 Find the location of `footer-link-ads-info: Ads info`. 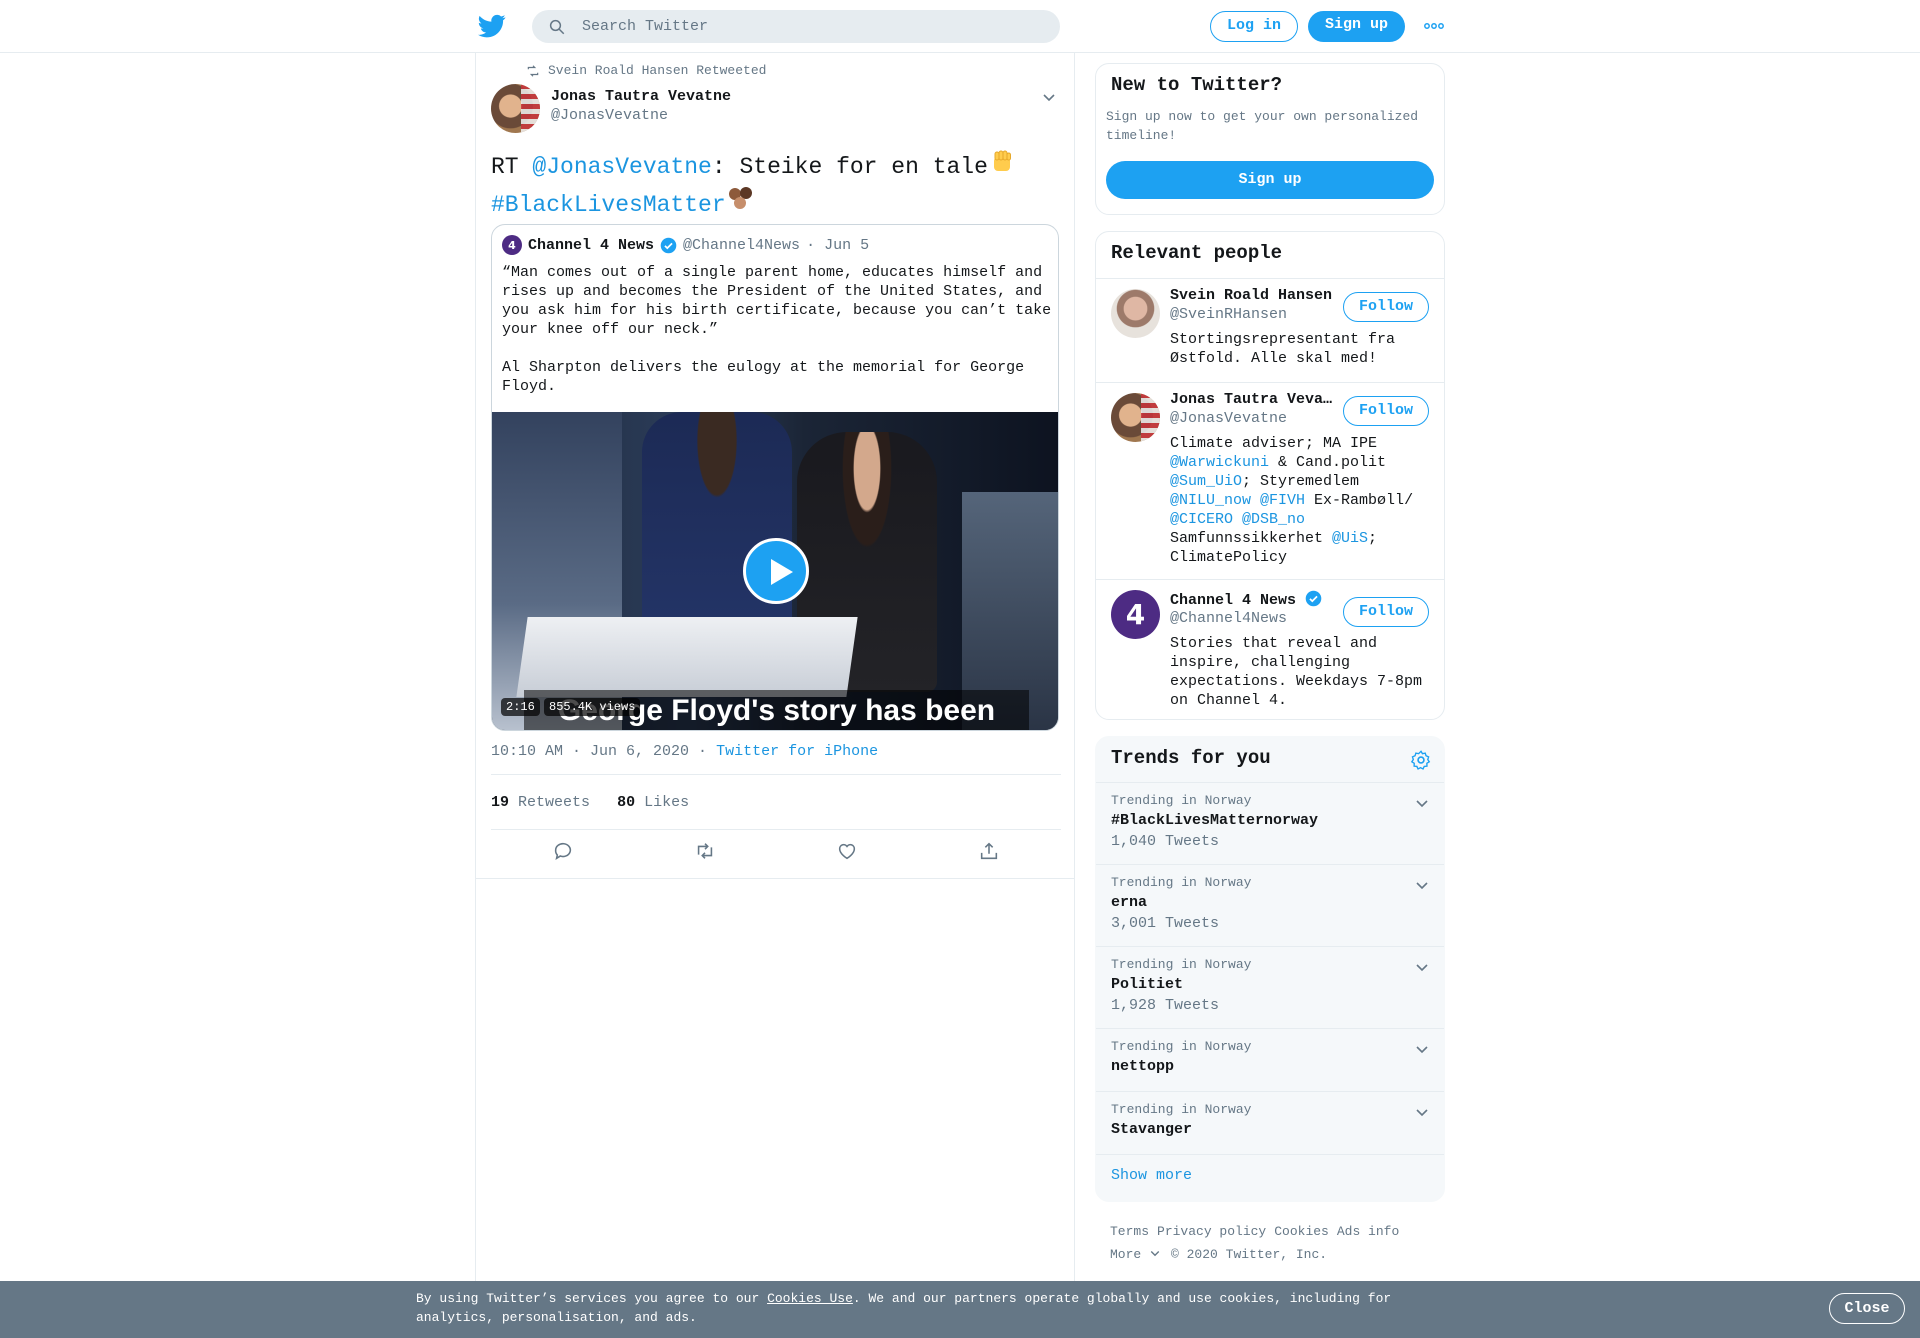

footer-link-ads-info: Ads info is located at coordinates (1368, 1231).